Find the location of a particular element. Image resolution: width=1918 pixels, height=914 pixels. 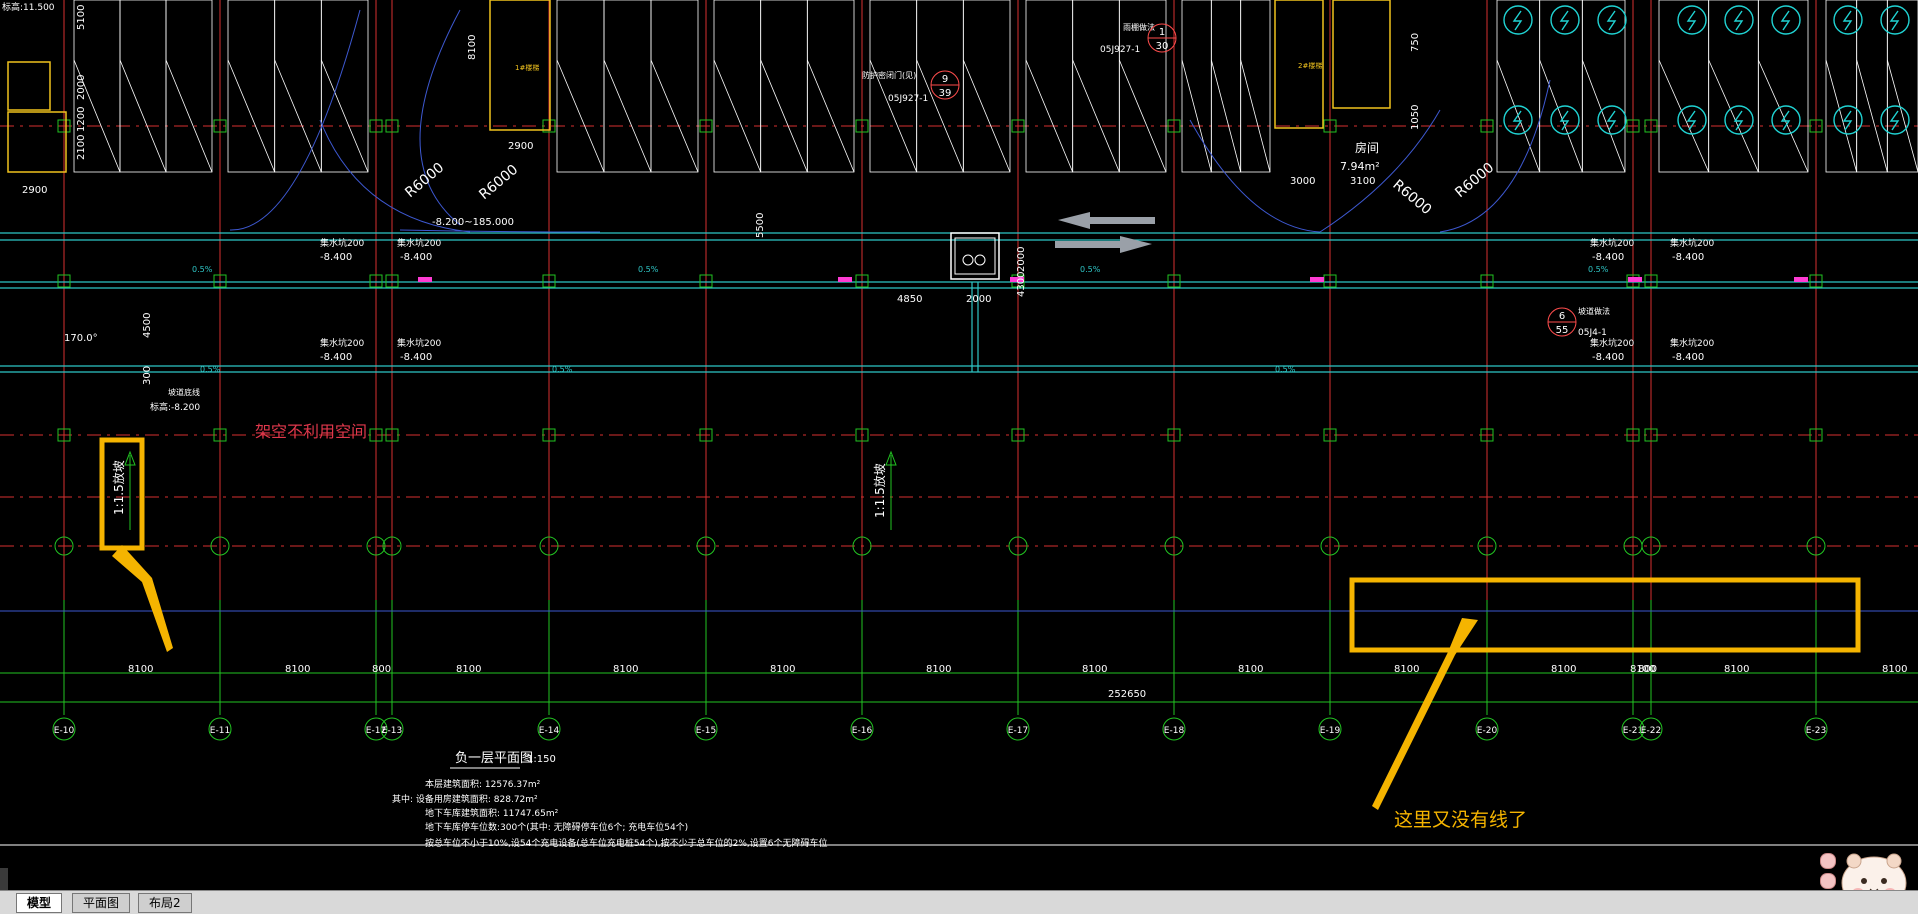

svg-text: 5500 is located at coordinates (760, 225).